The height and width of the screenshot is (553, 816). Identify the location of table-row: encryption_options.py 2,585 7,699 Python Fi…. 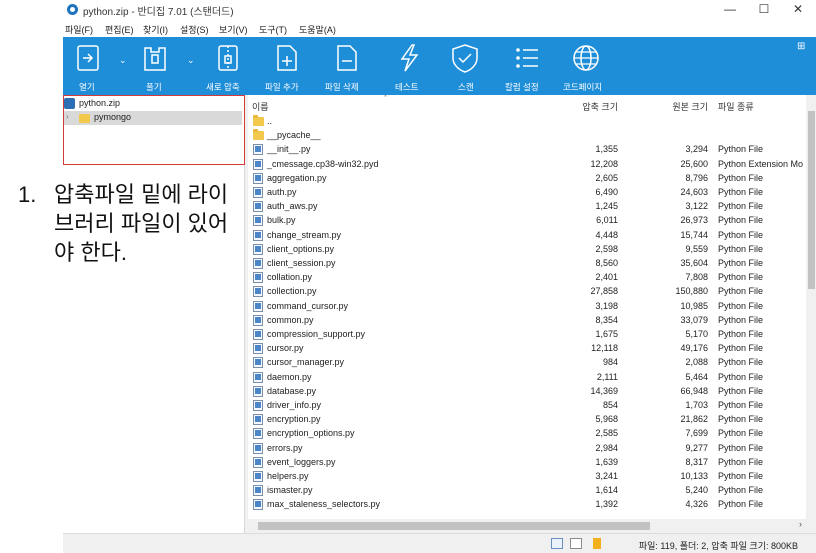
(532, 434).